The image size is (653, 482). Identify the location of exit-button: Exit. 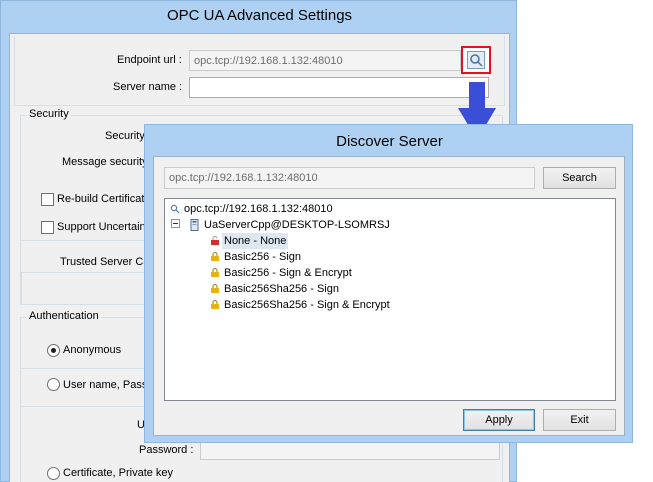
(579, 420).